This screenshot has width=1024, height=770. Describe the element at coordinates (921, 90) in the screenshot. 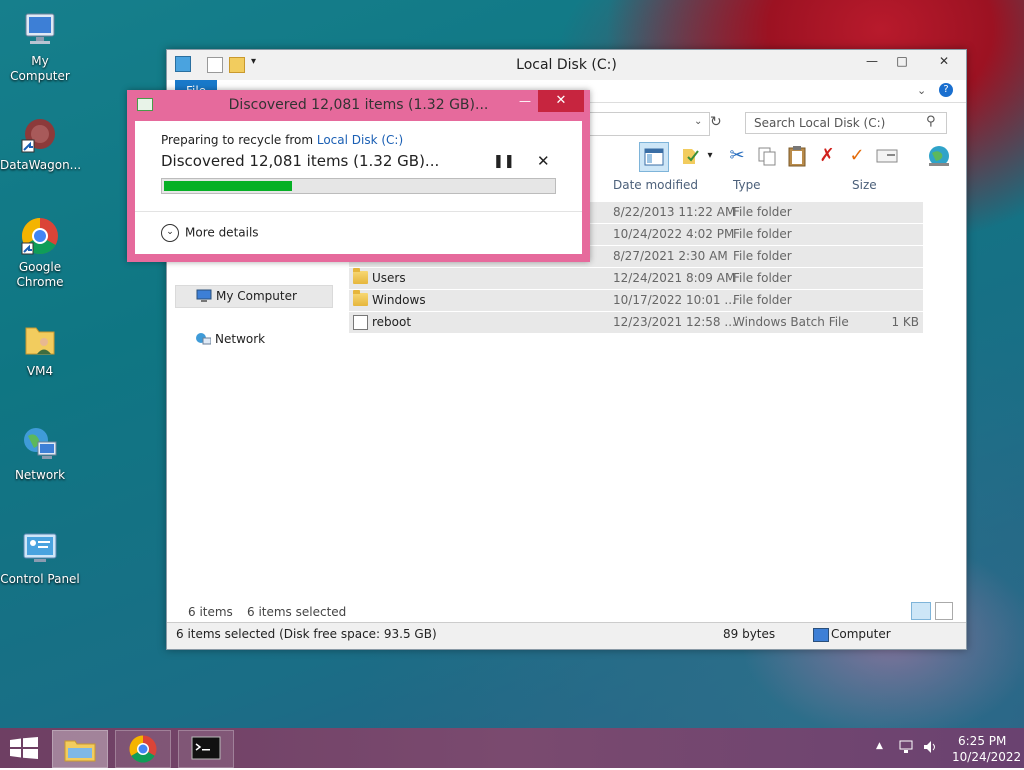

I see `expand-ribbon-icon: ⌄` at that location.